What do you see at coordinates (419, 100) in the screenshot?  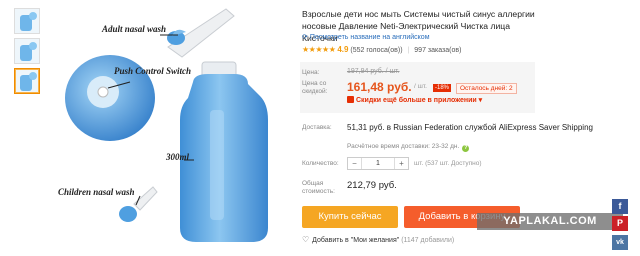 I see `app-promo-label: Скидки ещё больше в приложении ▾` at bounding box center [419, 100].